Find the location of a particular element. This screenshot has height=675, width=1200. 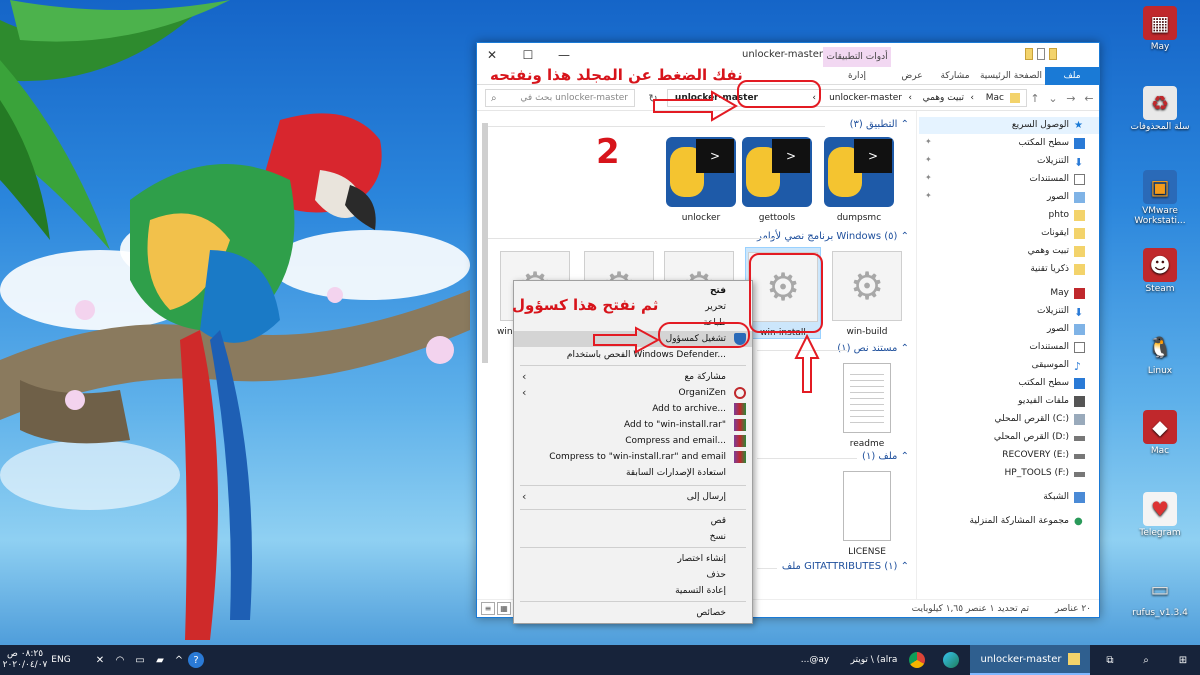

python-script-icon: > is located at coordinates (777, 172).